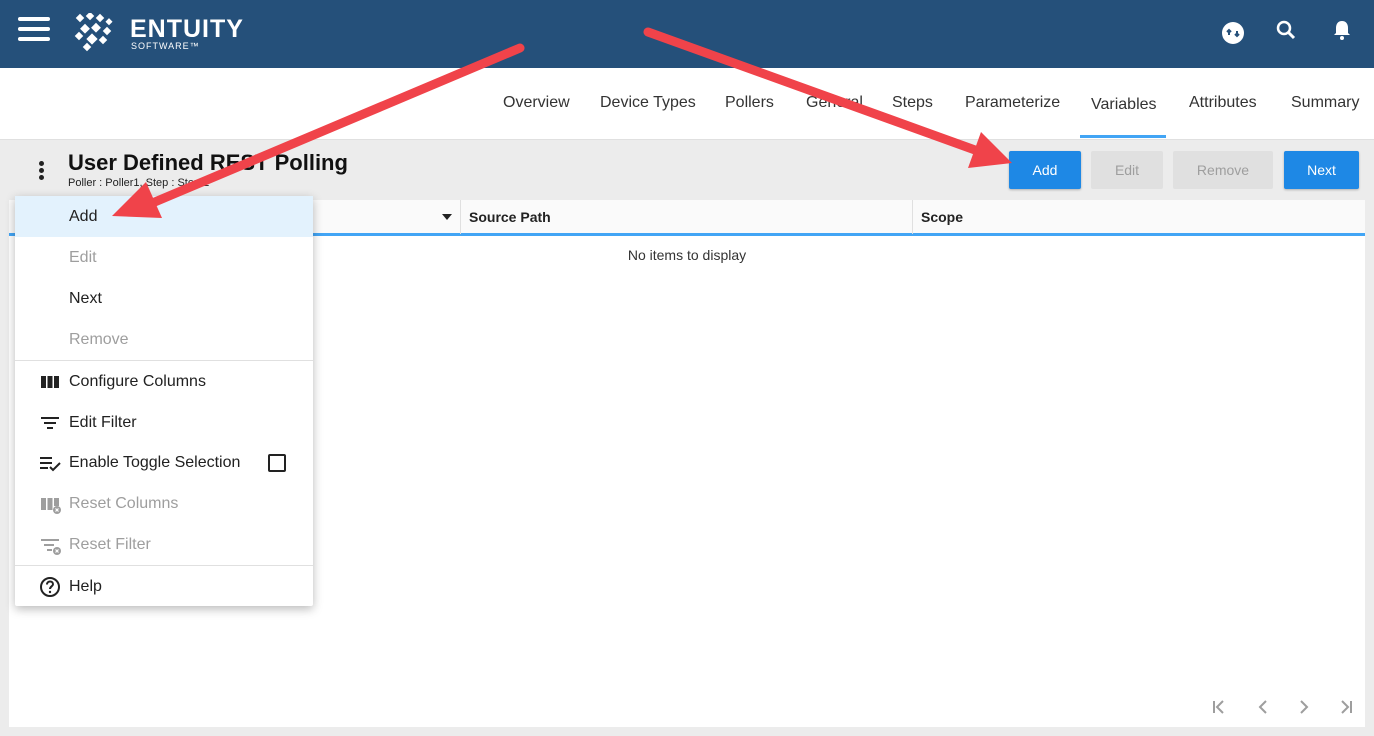  What do you see at coordinates (1286, 30) in the screenshot?
I see `search-icon` at bounding box center [1286, 30].